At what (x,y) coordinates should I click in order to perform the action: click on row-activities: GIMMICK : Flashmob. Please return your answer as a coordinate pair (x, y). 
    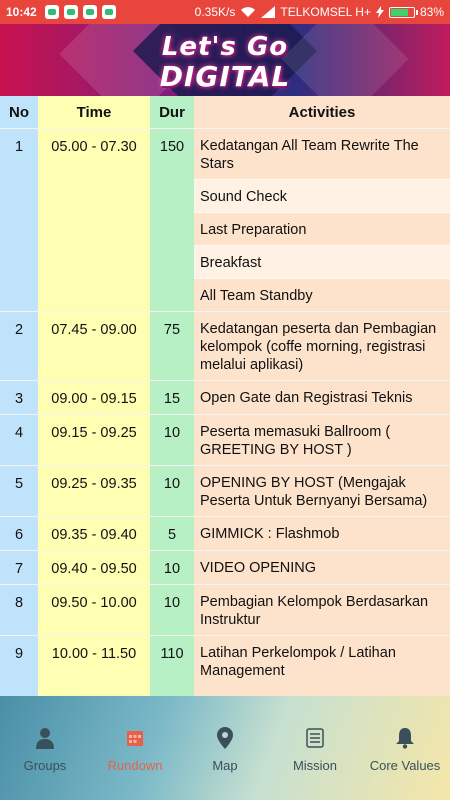
    Looking at the image, I should click on (322, 533).